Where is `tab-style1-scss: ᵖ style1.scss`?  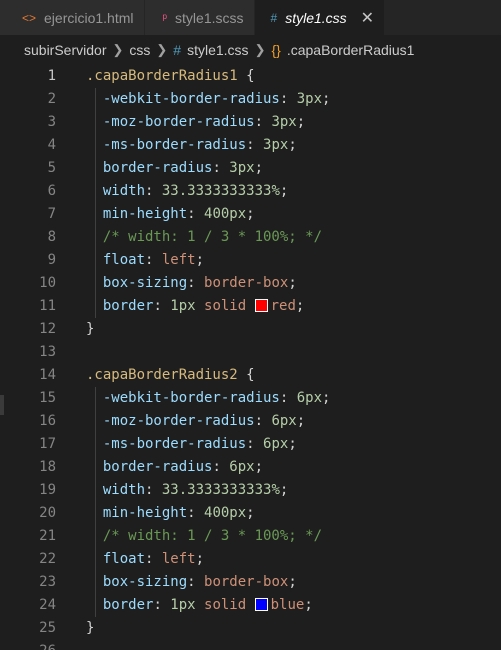
tab-style1-scss: ᵖ style1.scss is located at coordinates (199, 17).